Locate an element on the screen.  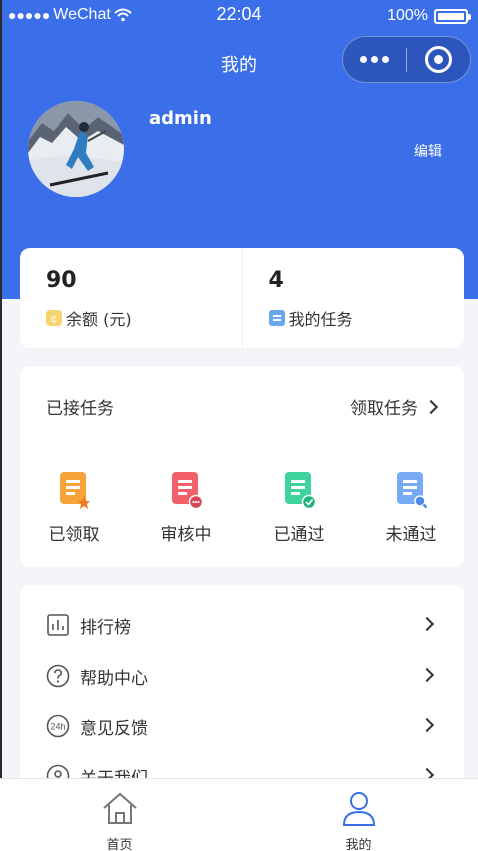
tab-bar: 首页 我的 is located at coordinates (239, 814).